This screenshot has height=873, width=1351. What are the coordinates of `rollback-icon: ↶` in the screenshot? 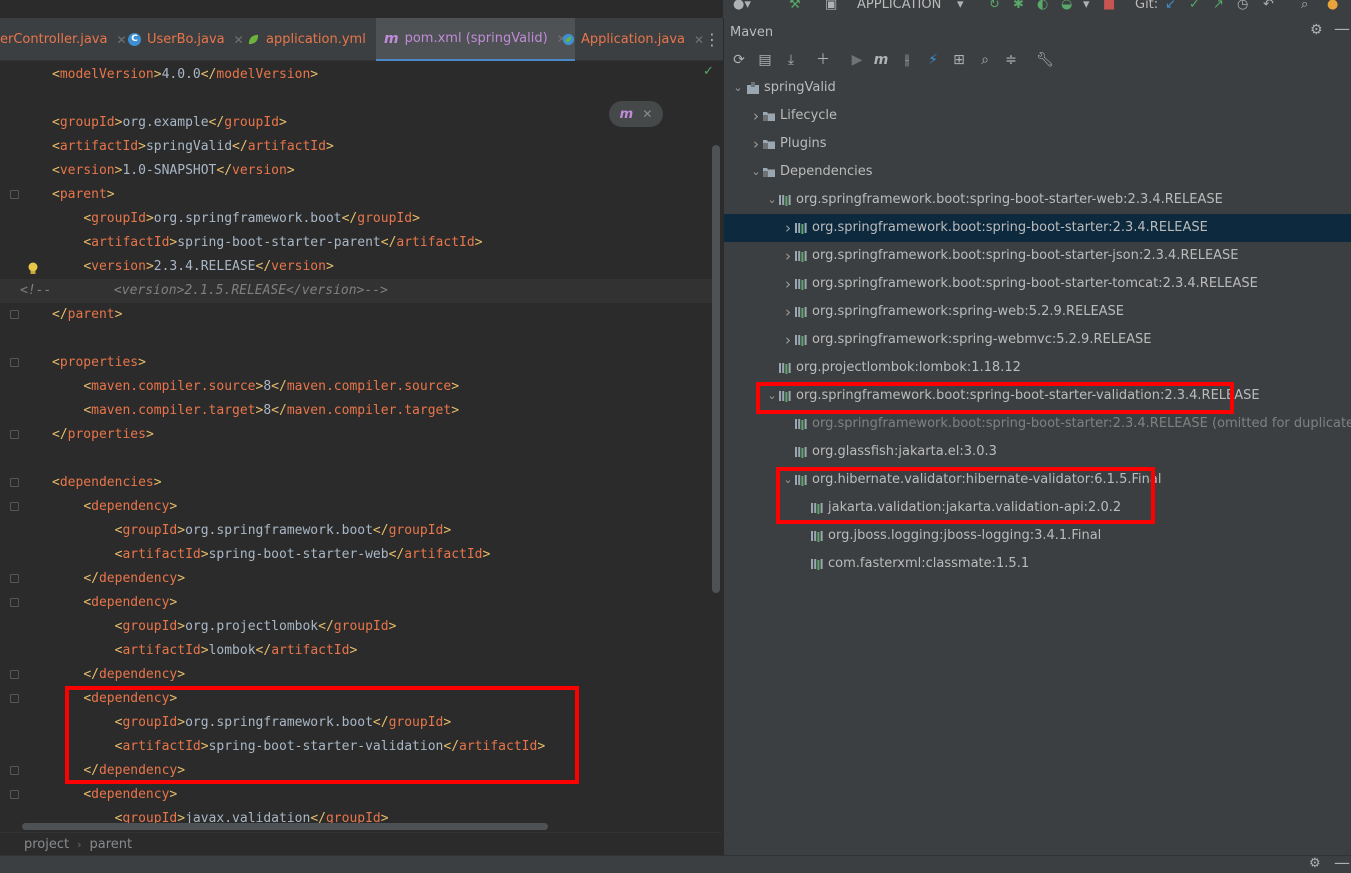 It's located at (1268, 6).